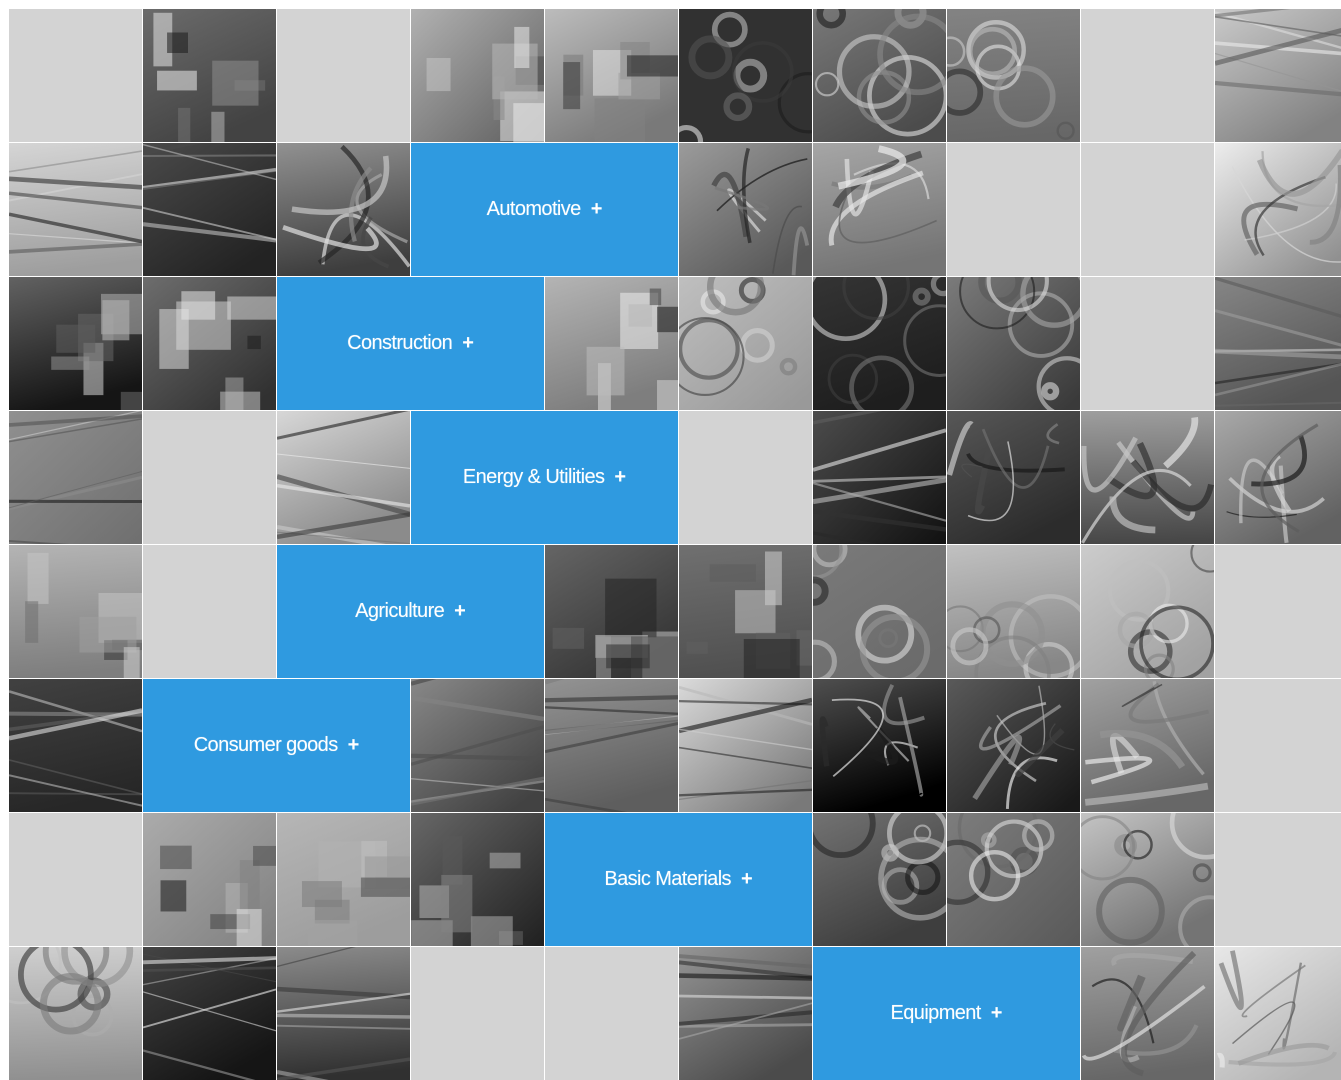 The image size is (1341, 1080). I want to click on category-label: Construction, so click(399, 343).